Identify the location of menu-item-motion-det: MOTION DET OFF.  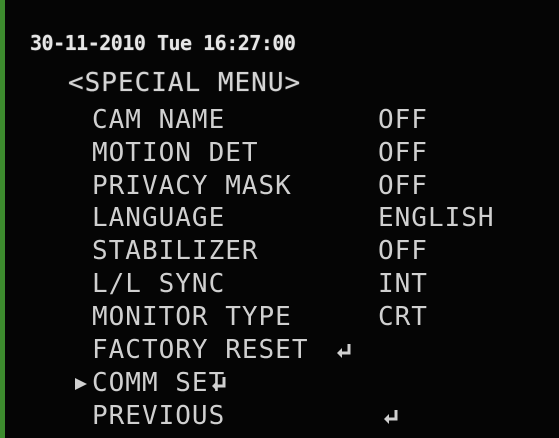
(279, 154).